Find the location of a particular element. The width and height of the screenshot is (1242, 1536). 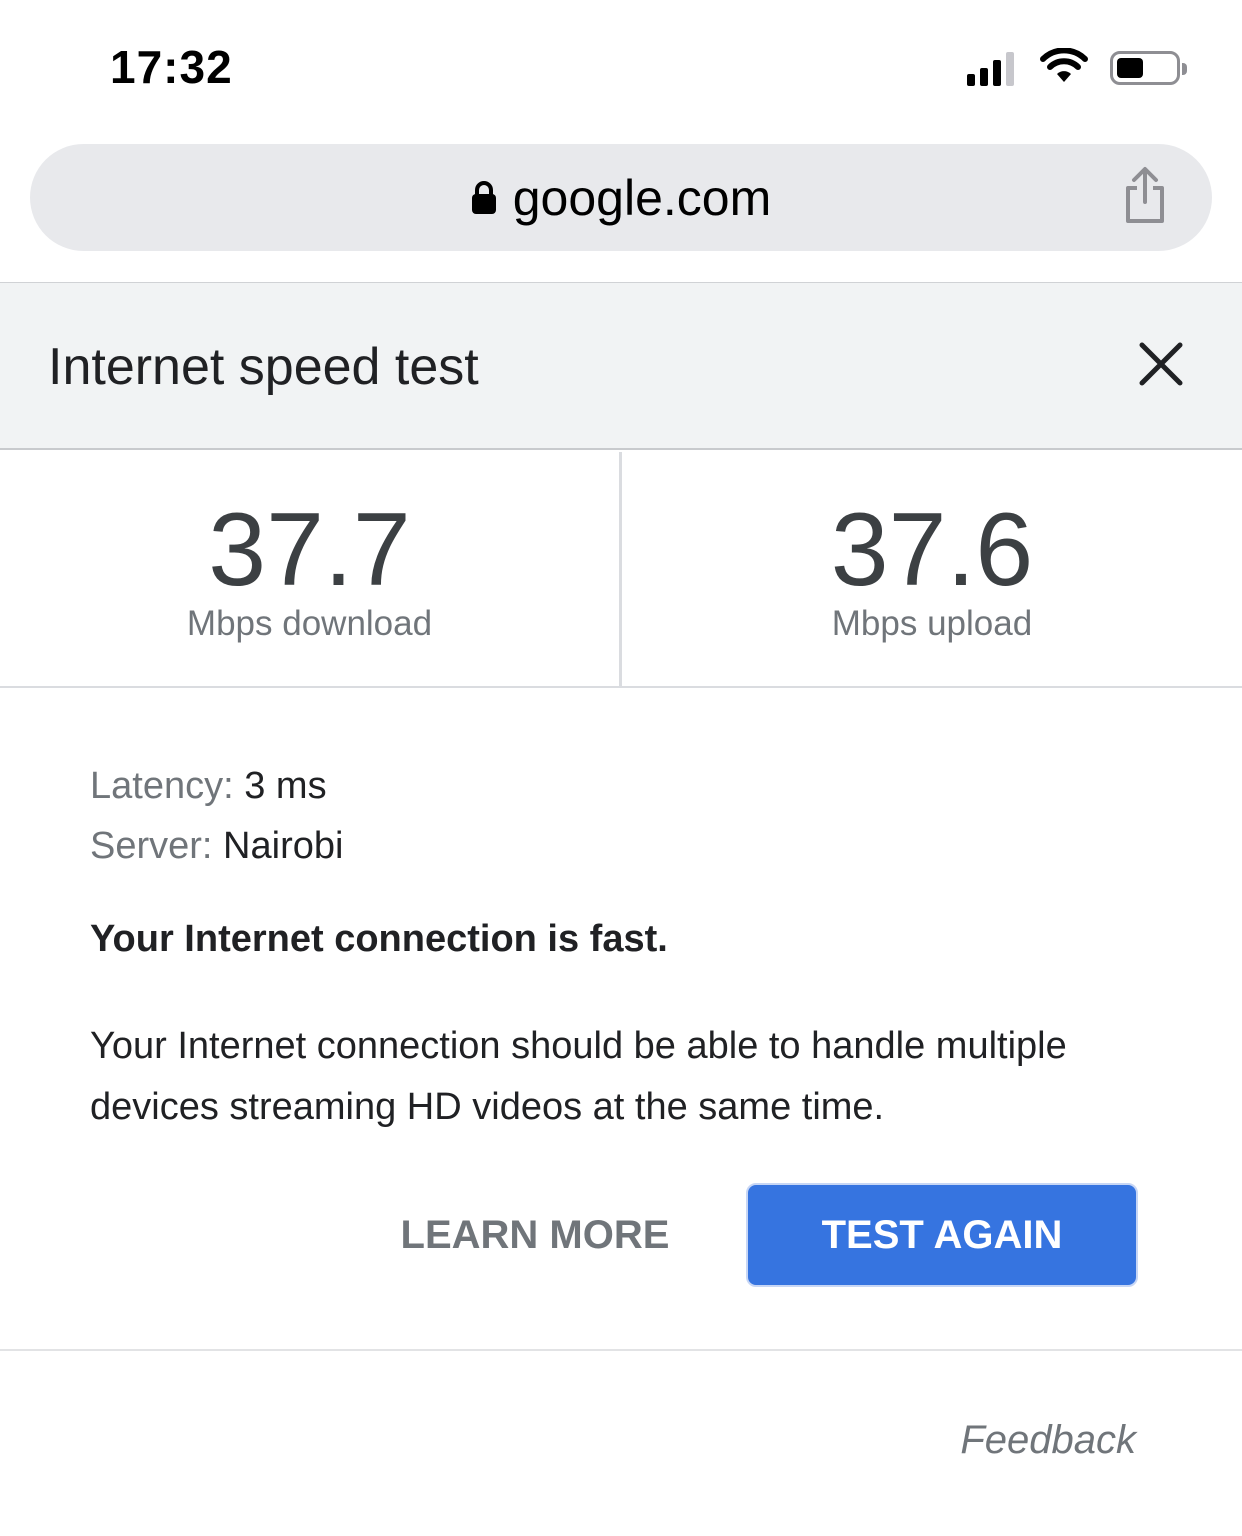

latency-row: Latency: 3 ms is located at coordinates (216, 786).